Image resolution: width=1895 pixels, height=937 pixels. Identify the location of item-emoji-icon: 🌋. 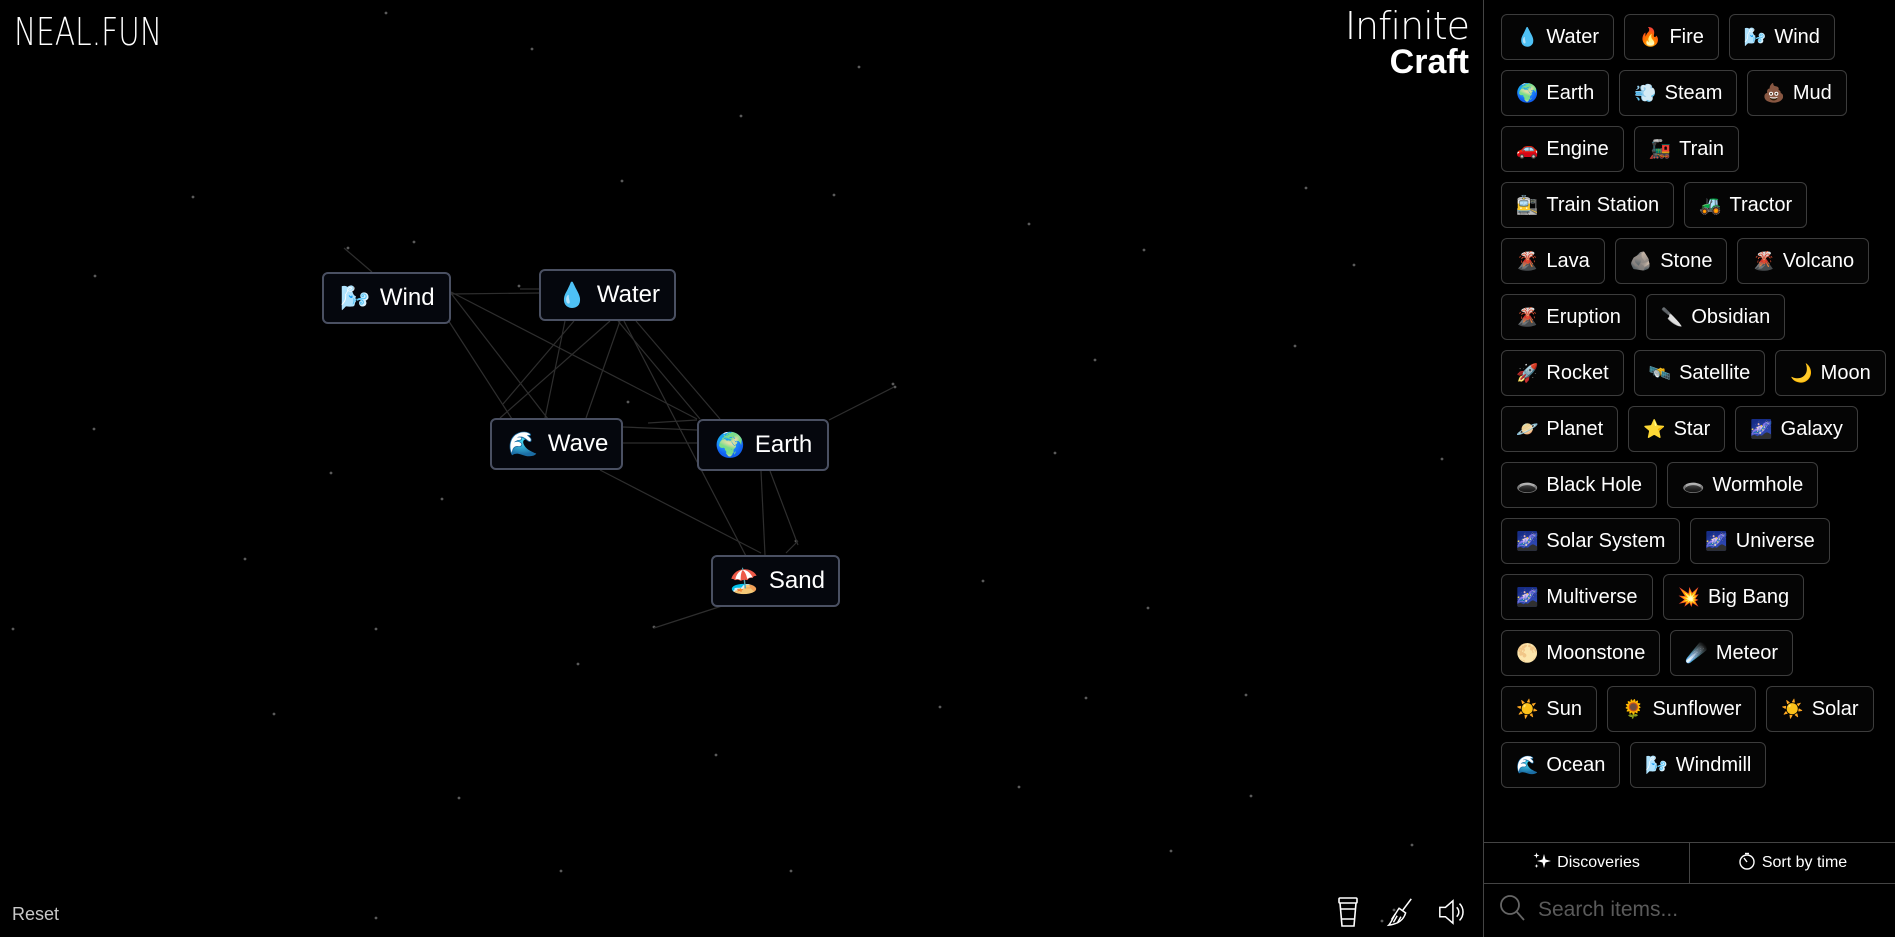
(1527, 260).